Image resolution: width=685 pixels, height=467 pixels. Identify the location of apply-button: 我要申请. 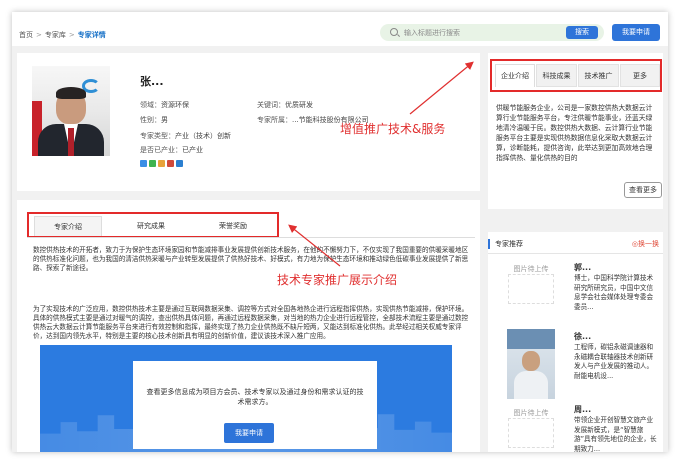
(249, 433).